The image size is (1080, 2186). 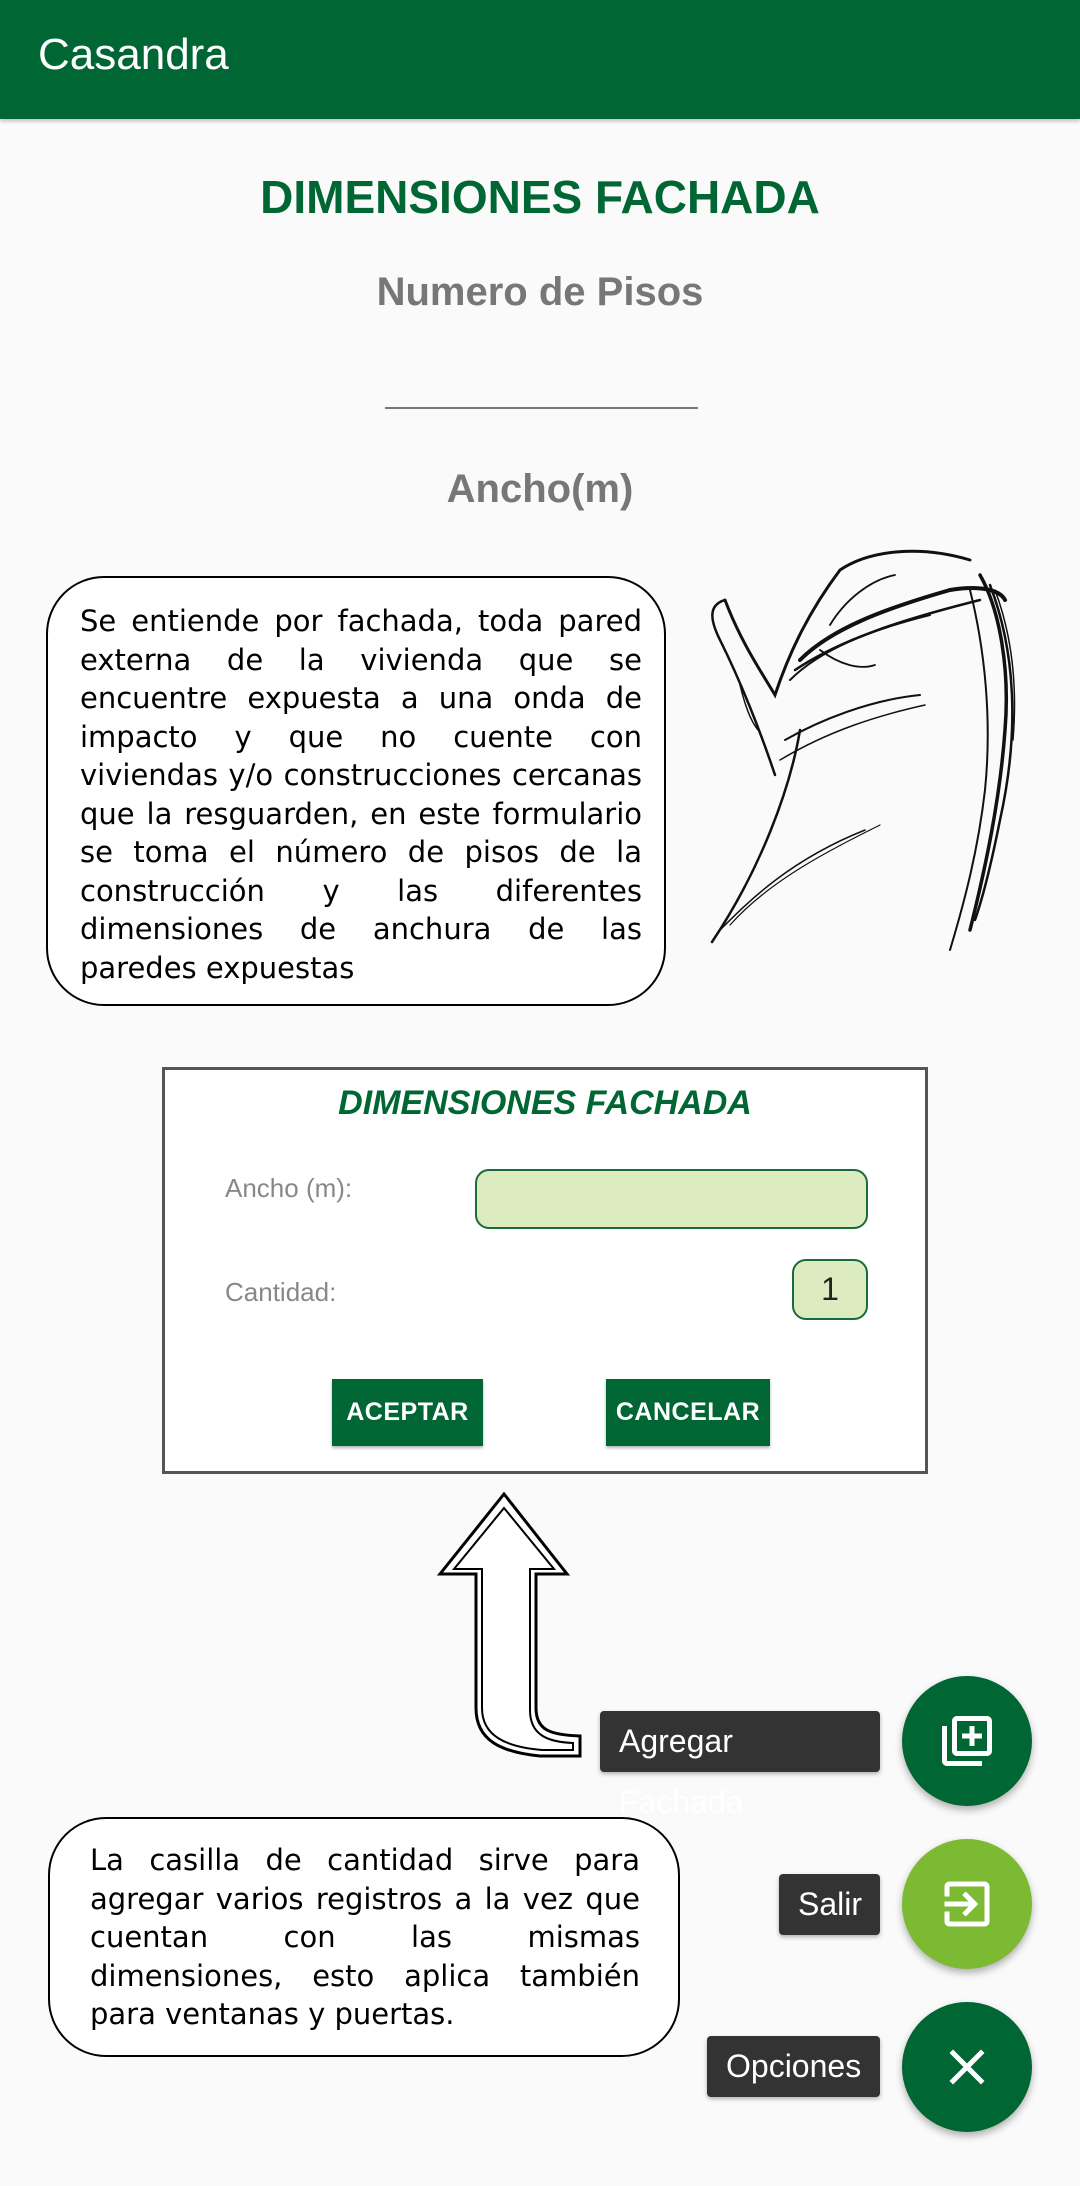 What do you see at coordinates (541, 377) in the screenshot?
I see `floors-input` at bounding box center [541, 377].